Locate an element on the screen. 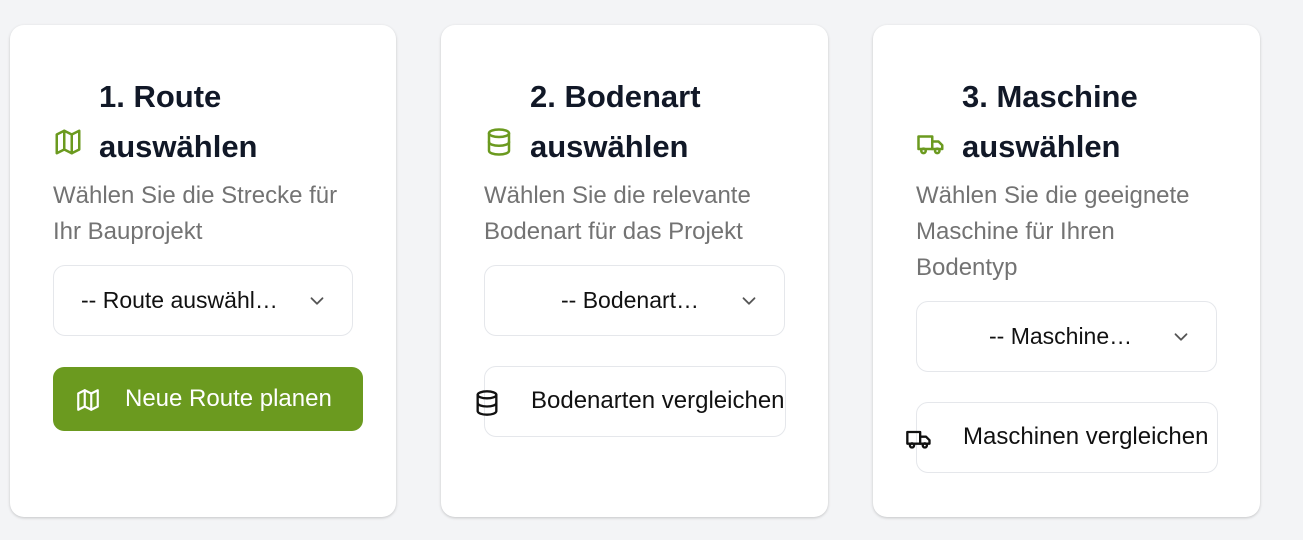 Image resolution: width=1303 pixels, height=540 pixels. machine-card-title: 3. Maschine auswählen is located at coordinates (1050, 121).